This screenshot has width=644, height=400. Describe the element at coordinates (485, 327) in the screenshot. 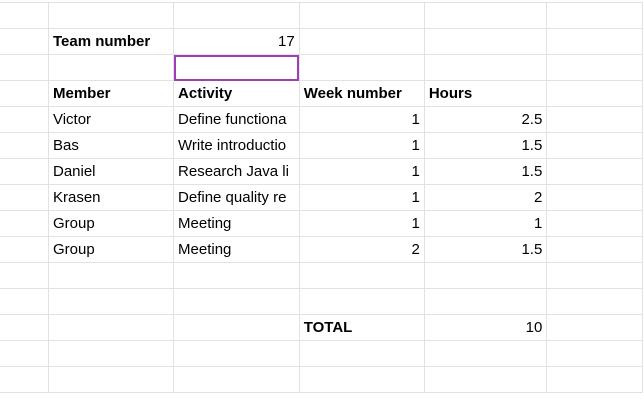

I see `total-value: 10` at that location.